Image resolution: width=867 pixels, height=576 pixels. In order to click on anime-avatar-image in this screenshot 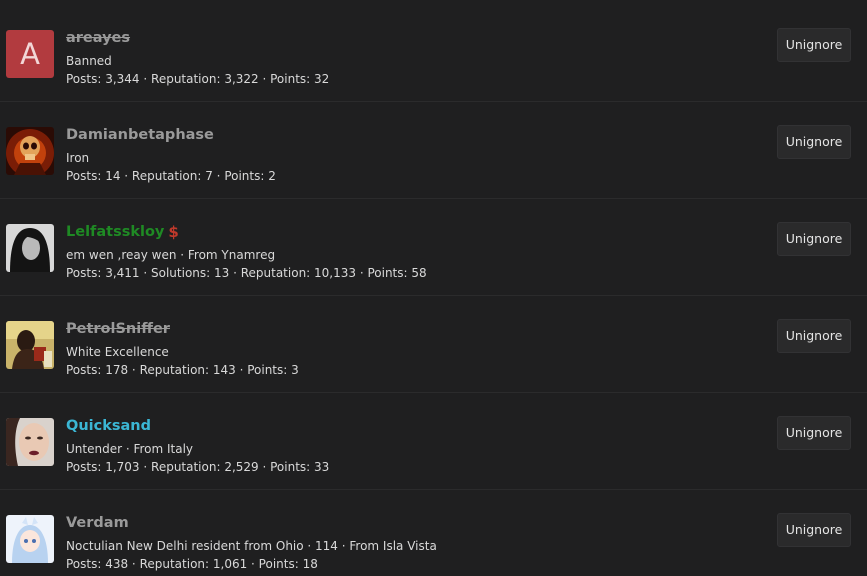, I will do `click(30, 539)`.